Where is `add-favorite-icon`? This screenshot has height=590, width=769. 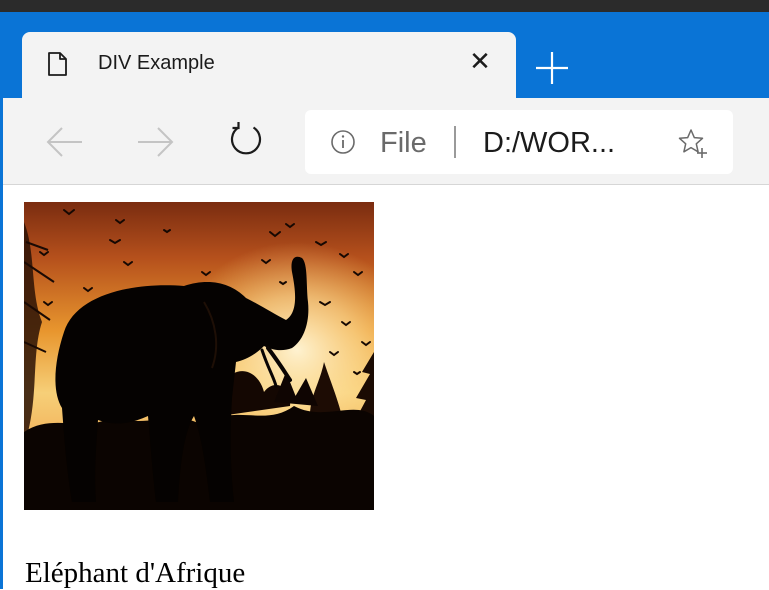 add-favorite-icon is located at coordinates (693, 143).